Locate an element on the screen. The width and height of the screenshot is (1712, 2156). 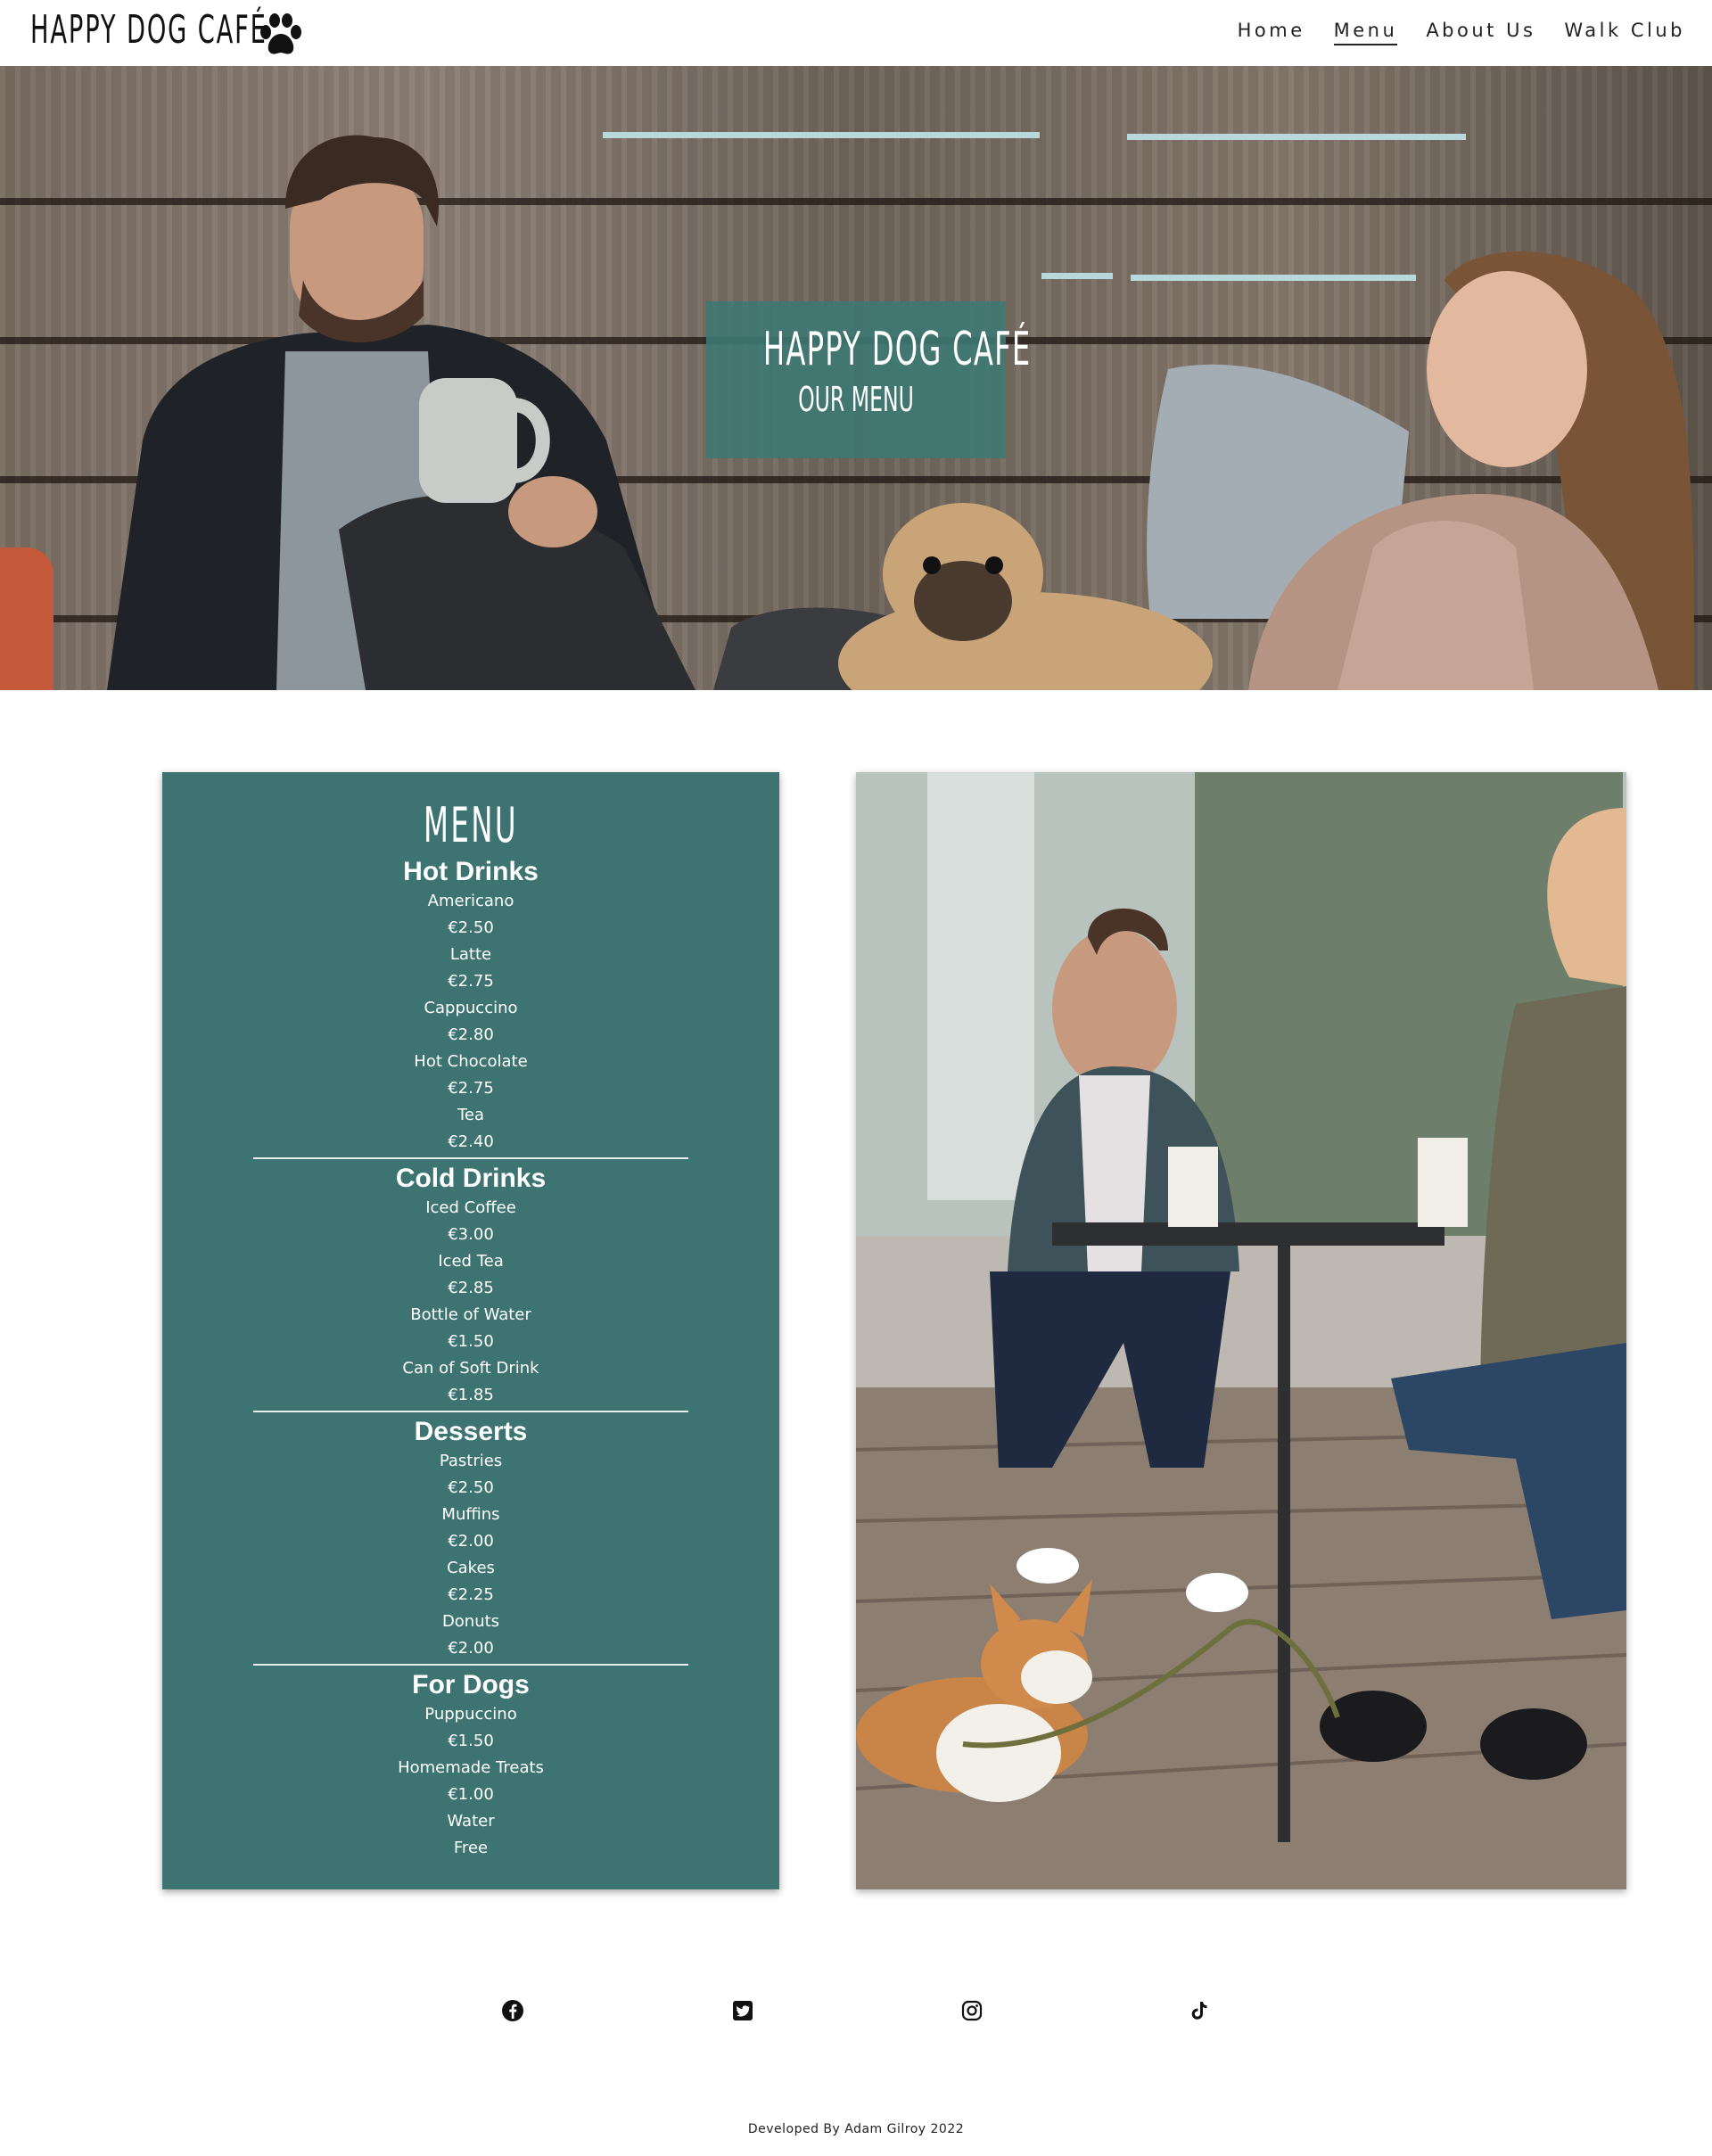
menu-item-name: Muffins is located at coordinates (470, 1514).